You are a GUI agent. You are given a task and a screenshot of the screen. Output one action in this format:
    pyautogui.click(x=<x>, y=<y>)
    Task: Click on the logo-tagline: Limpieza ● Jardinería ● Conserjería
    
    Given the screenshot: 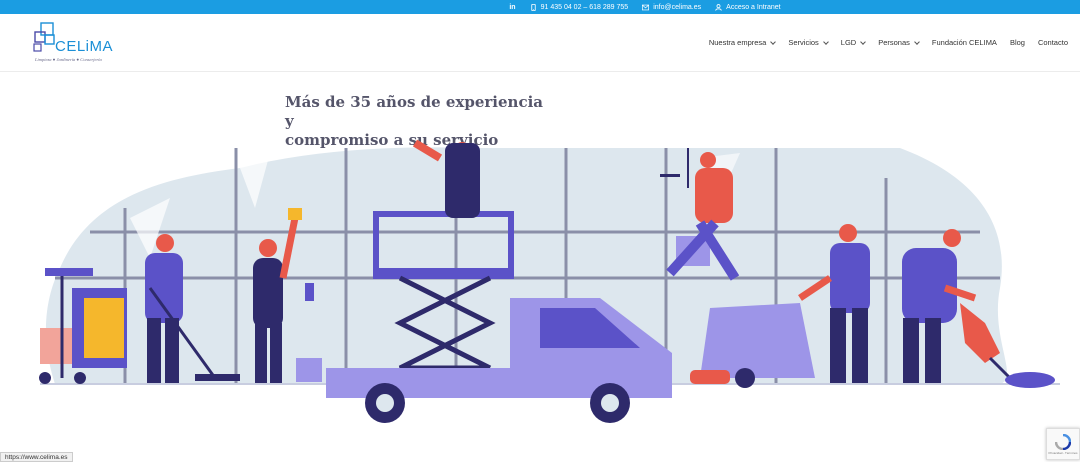 What is the action you would take?
    pyautogui.click(x=68, y=59)
    